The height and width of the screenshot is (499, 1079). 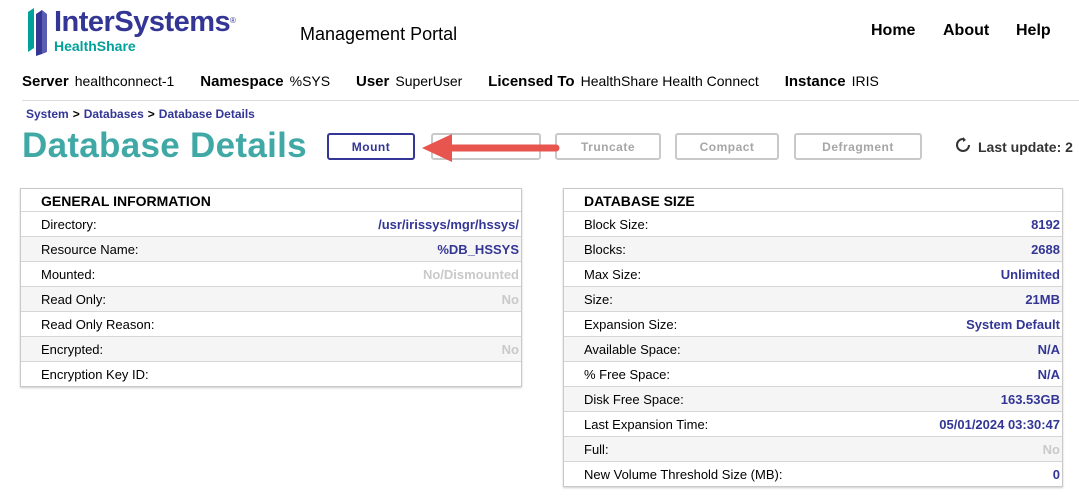 I want to click on table-row: Resource Name: %DB_HSSYS, so click(x=271, y=248).